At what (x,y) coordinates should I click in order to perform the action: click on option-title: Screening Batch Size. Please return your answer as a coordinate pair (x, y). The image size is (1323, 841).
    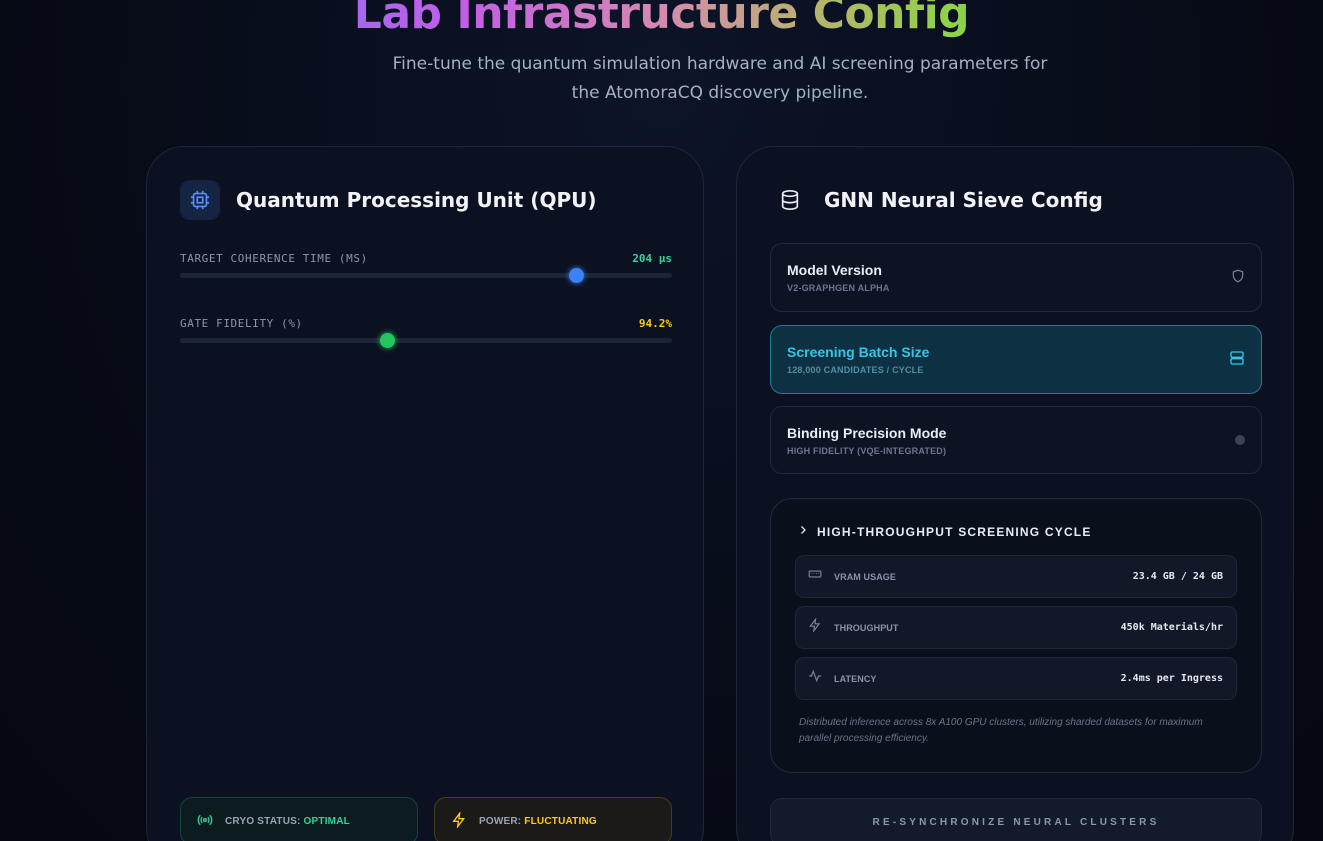
    Looking at the image, I should click on (858, 352).